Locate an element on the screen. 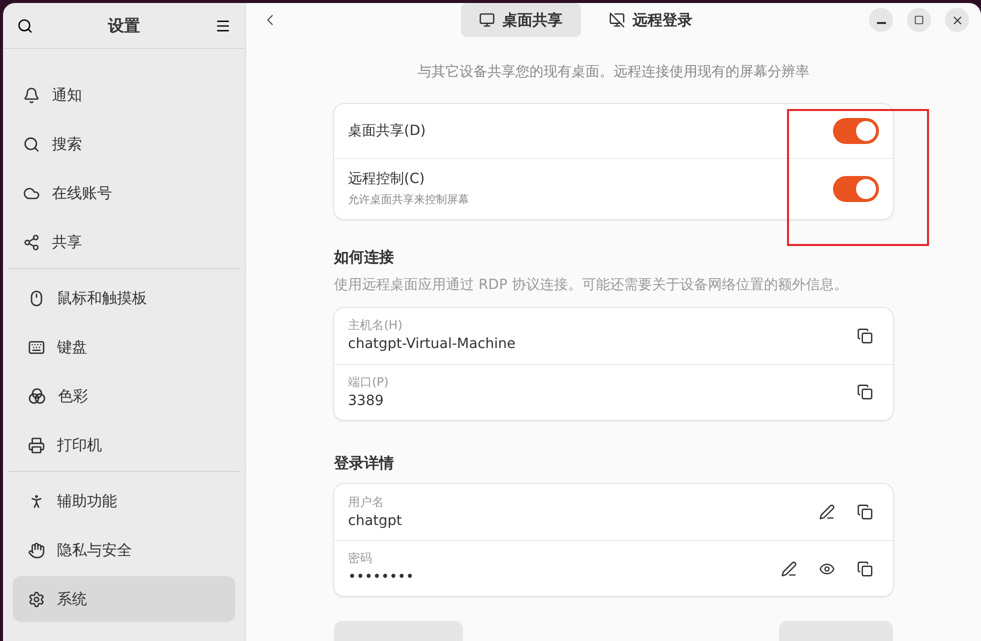 The height and width of the screenshot is (641, 981). section-heading: 如何连接 is located at coordinates (364, 257).